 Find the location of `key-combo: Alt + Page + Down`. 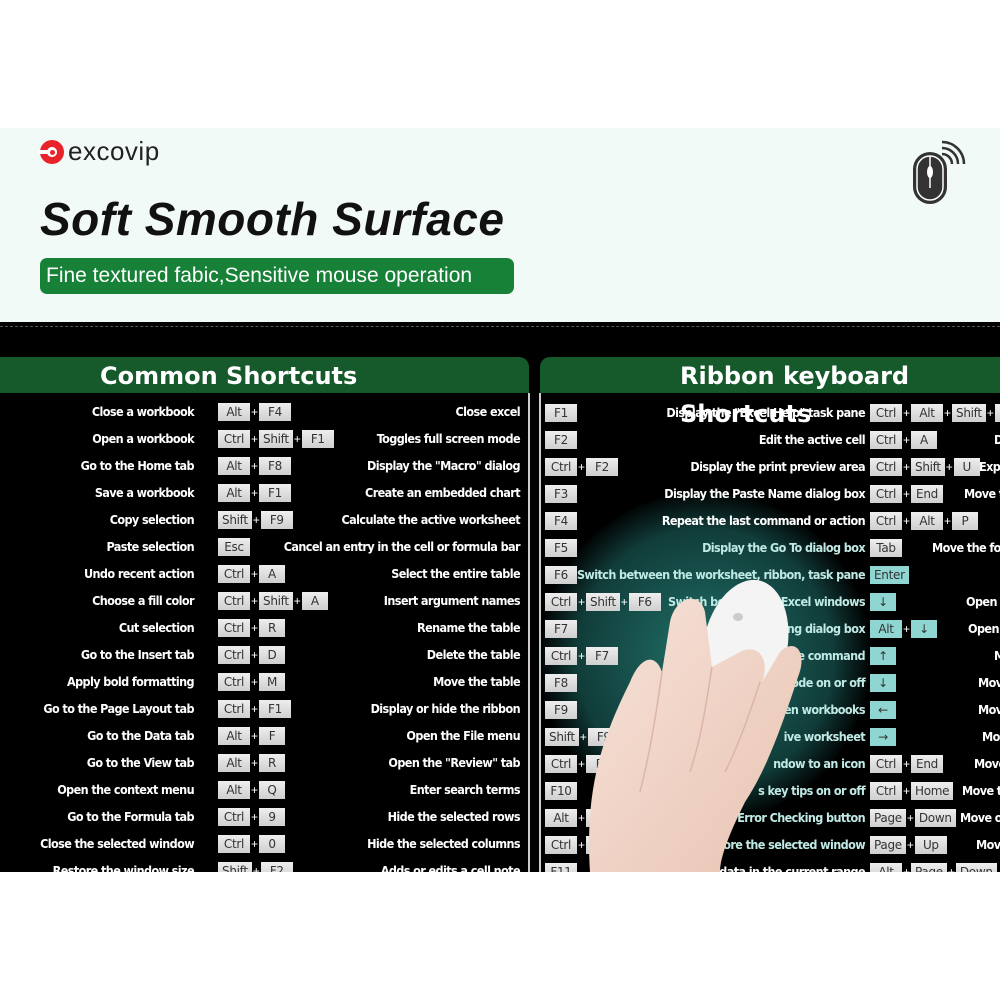

key-combo: Alt + Page + Down is located at coordinates (933, 867).